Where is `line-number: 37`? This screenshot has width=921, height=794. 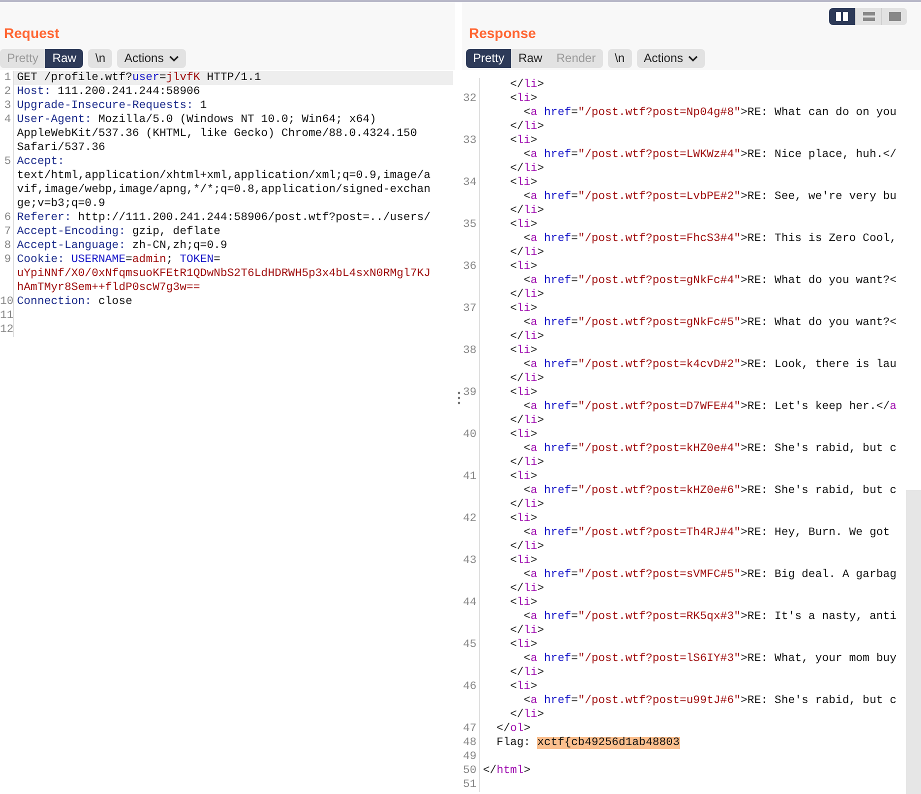
line-number: 37 is located at coordinates (470, 309).